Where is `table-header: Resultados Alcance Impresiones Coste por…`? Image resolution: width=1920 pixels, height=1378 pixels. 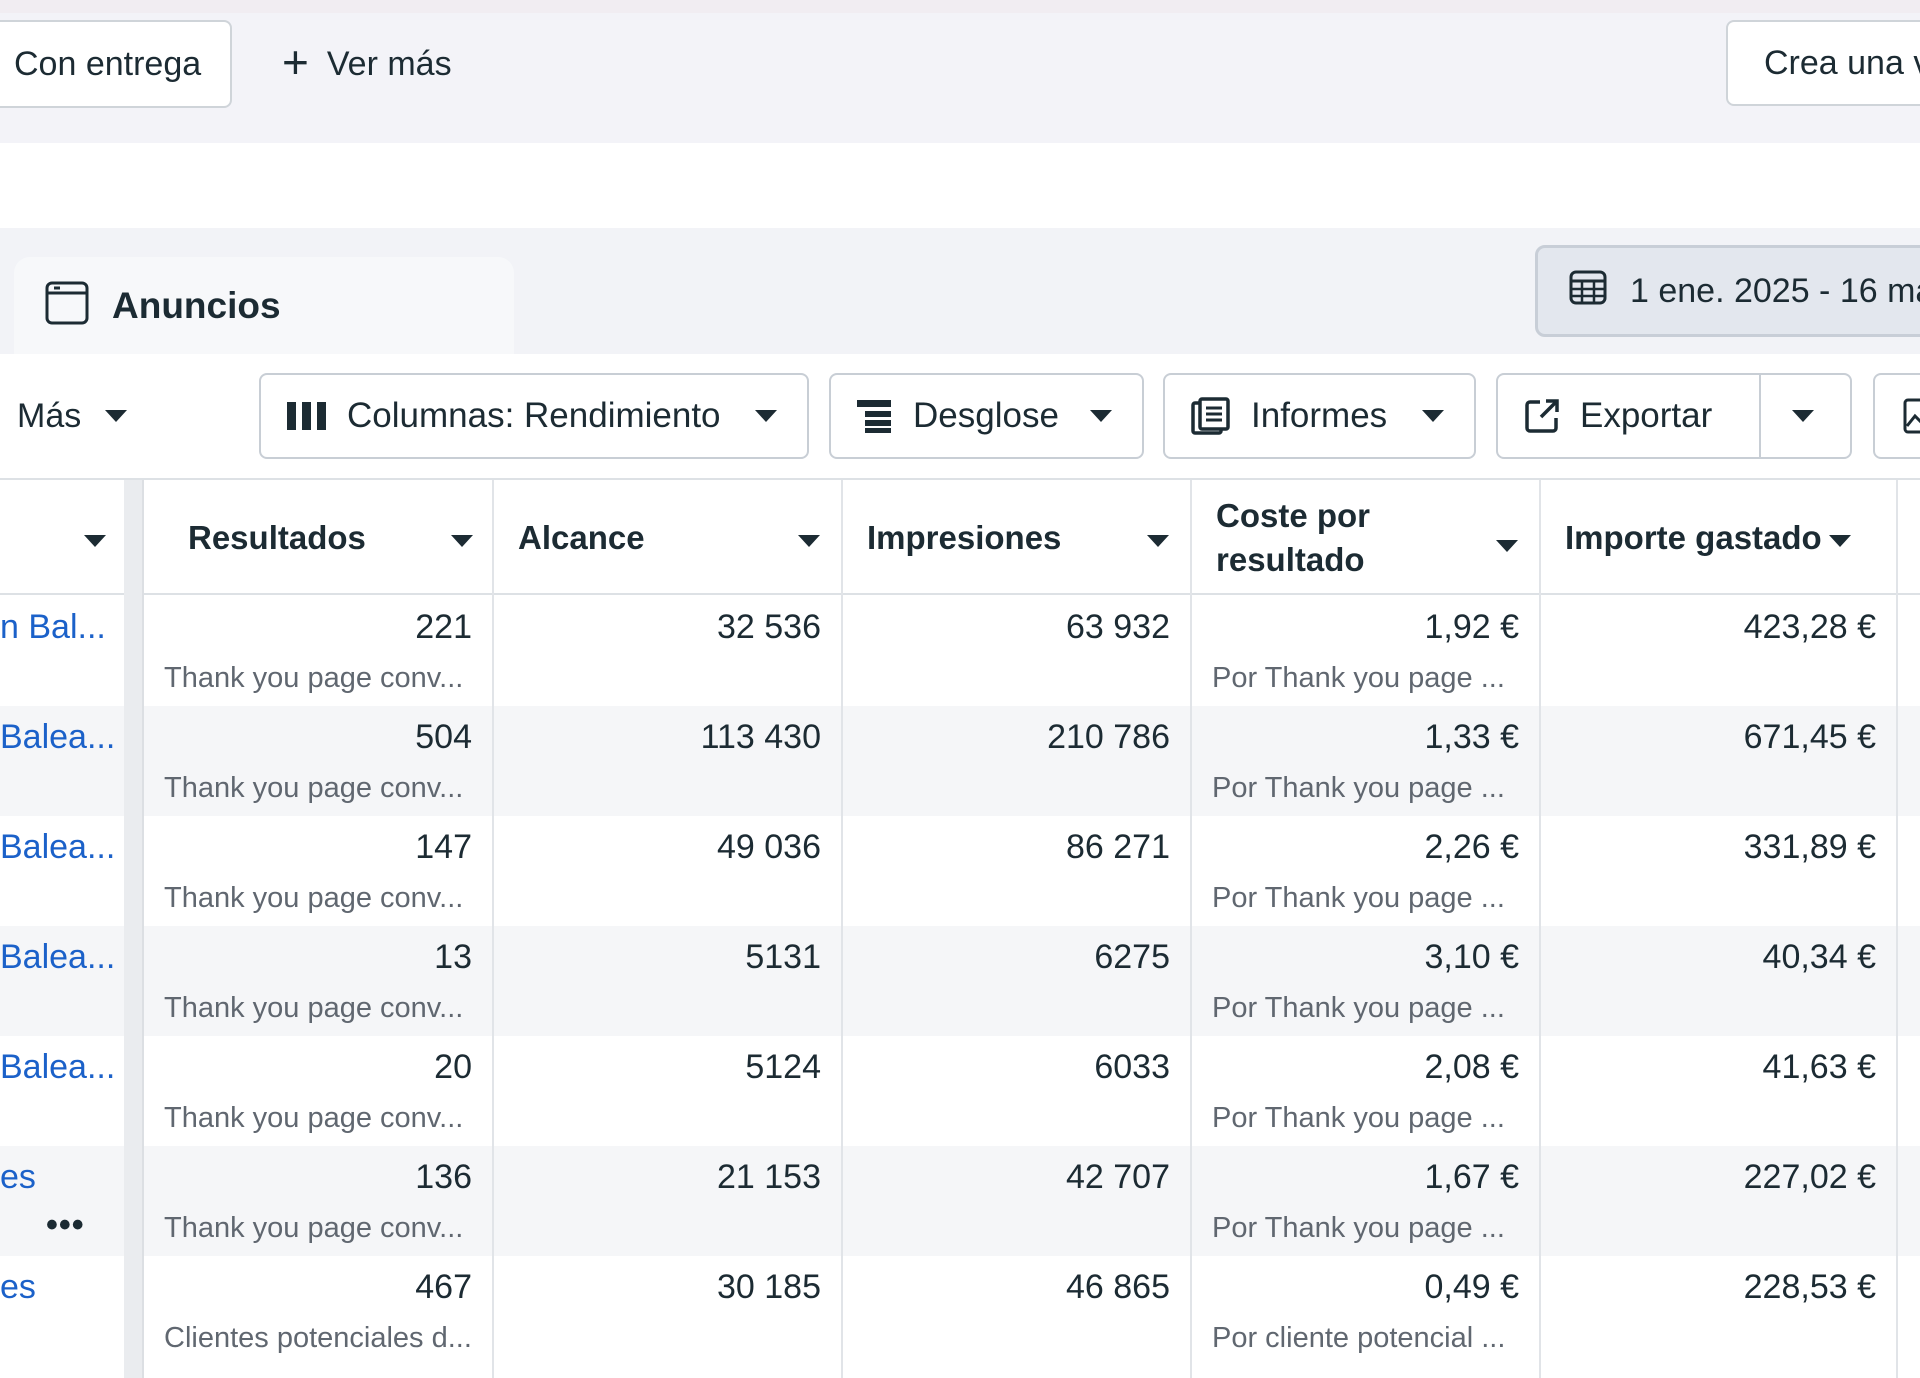
table-header: Resultados Alcance Impresiones Coste por… is located at coordinates (960, 537).